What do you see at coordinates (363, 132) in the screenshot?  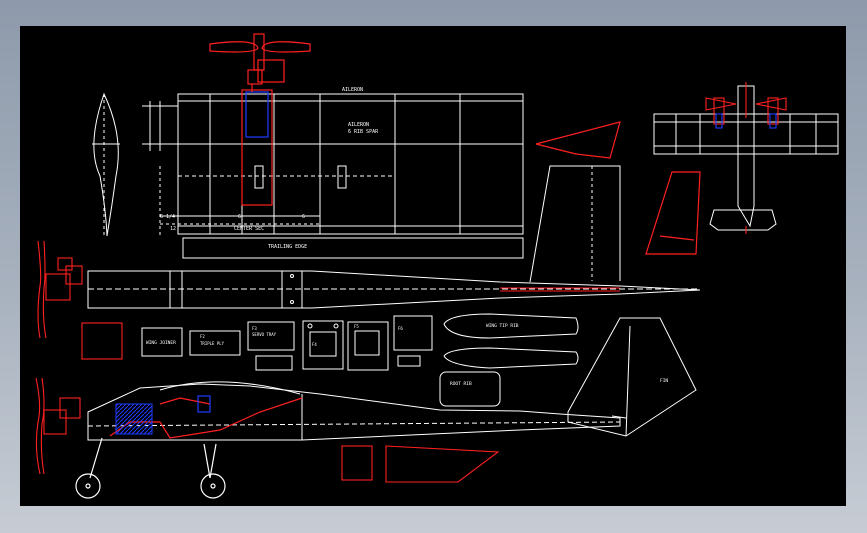 I see `wing-span-label-b: 6 RIB SPAR` at bounding box center [363, 132].